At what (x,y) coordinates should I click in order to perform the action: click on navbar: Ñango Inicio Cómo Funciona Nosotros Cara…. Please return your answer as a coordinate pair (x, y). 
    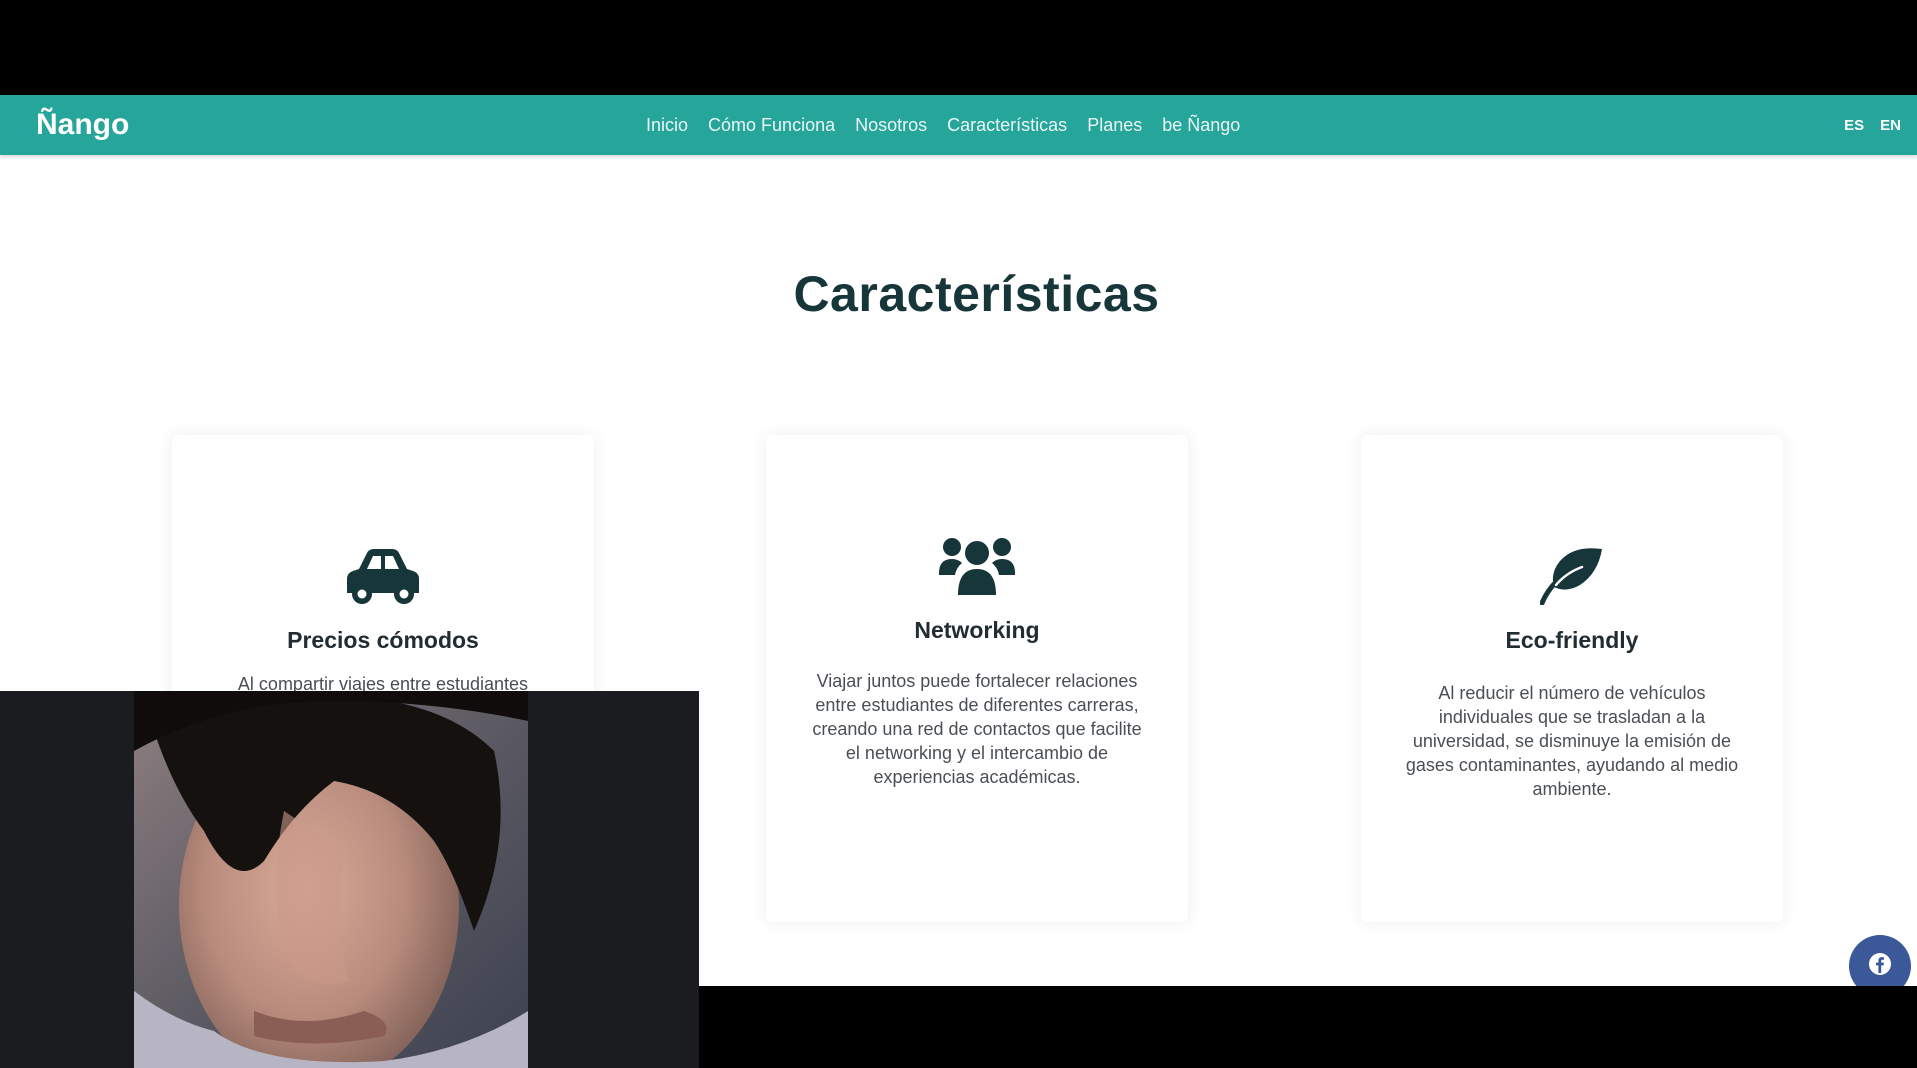
    Looking at the image, I should click on (958, 125).